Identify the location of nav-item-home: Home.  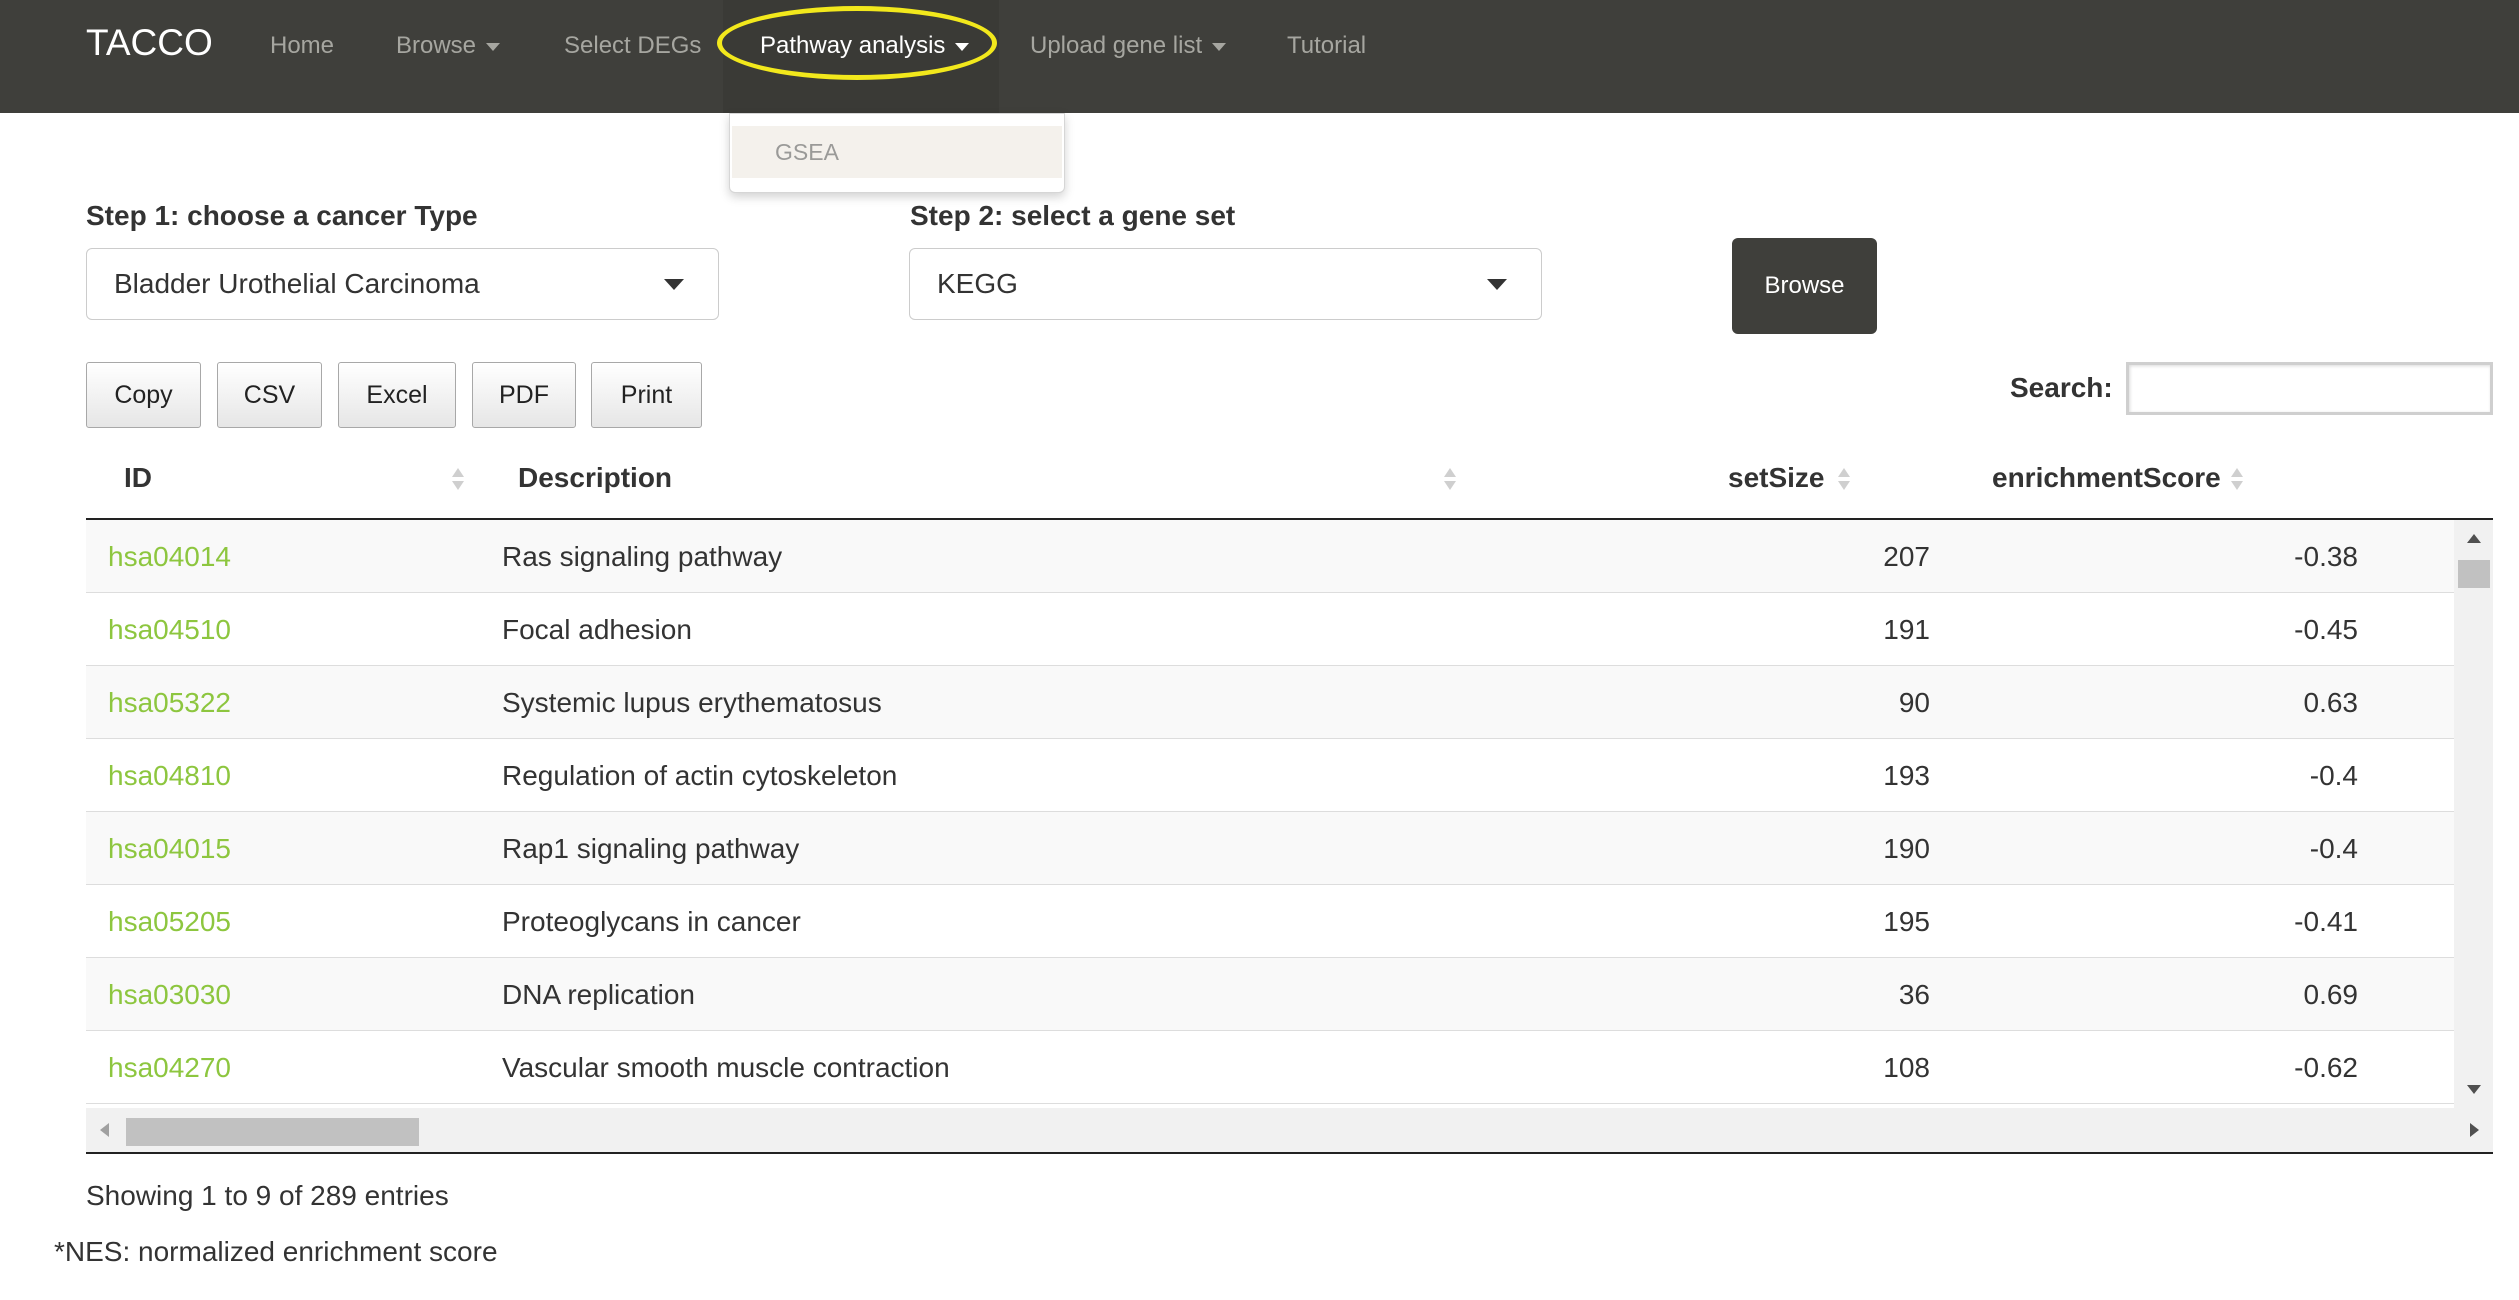
(302, 46).